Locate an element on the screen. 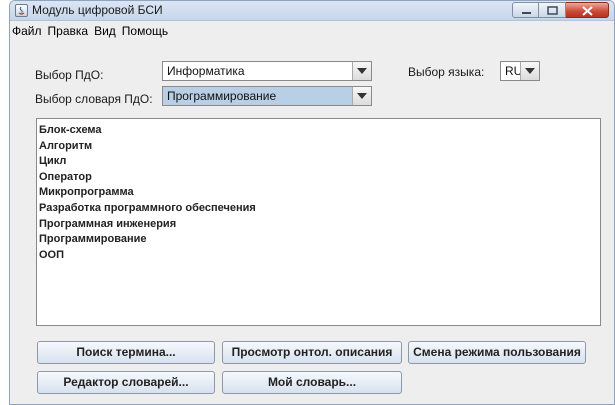 The height and width of the screenshot is (405, 615). subject-value: Информатика is located at coordinates (206, 71).